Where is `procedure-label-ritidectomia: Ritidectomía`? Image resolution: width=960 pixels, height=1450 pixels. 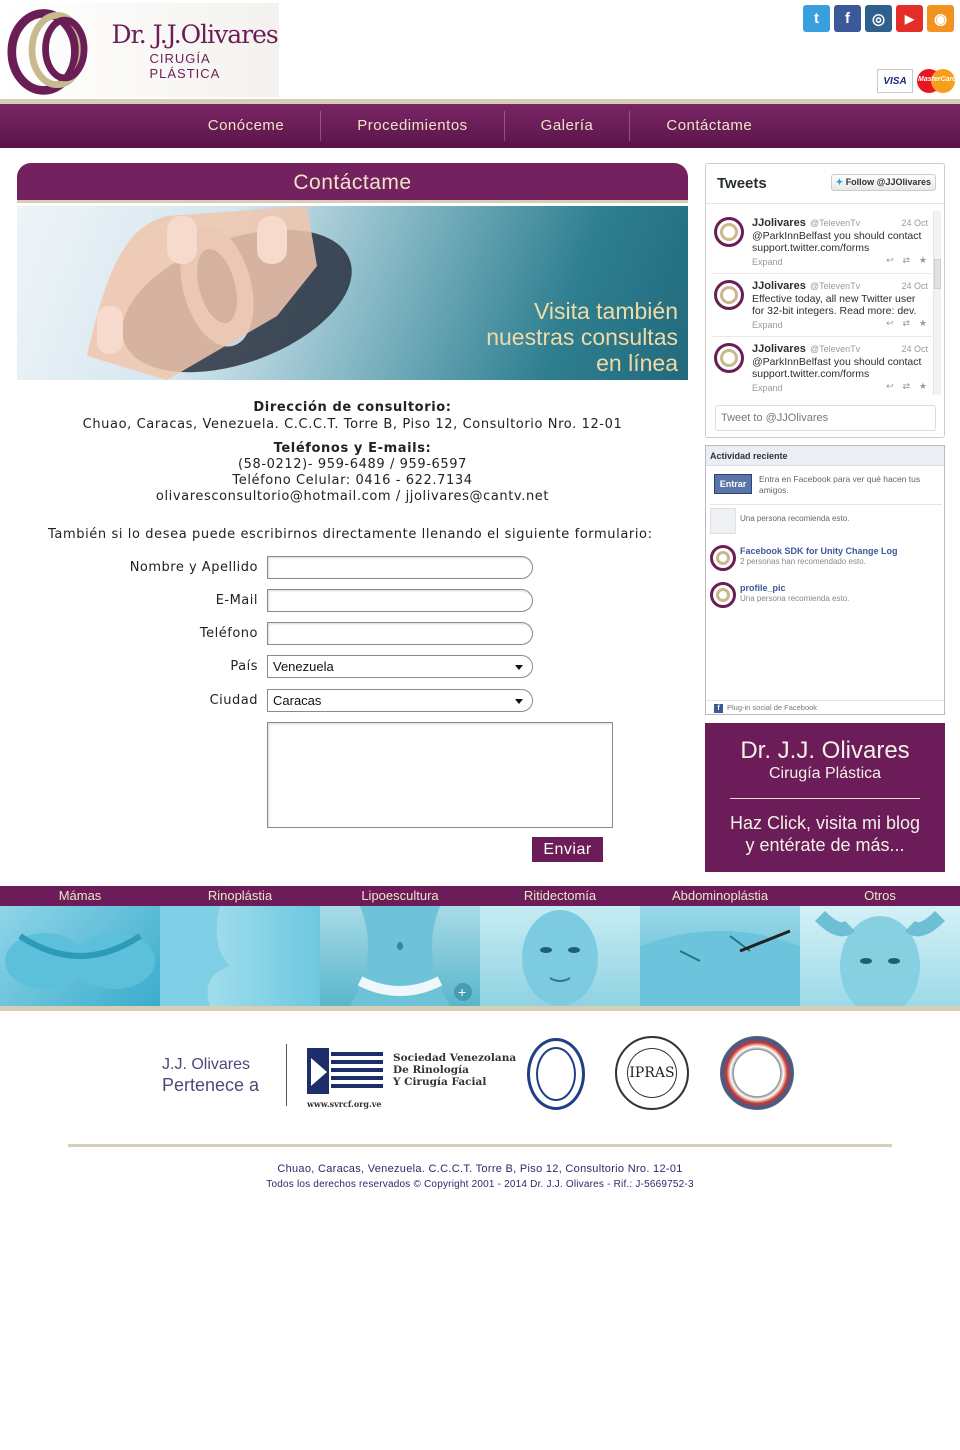
procedure-label-ritidectomia: Ritidectomía is located at coordinates (560, 896).